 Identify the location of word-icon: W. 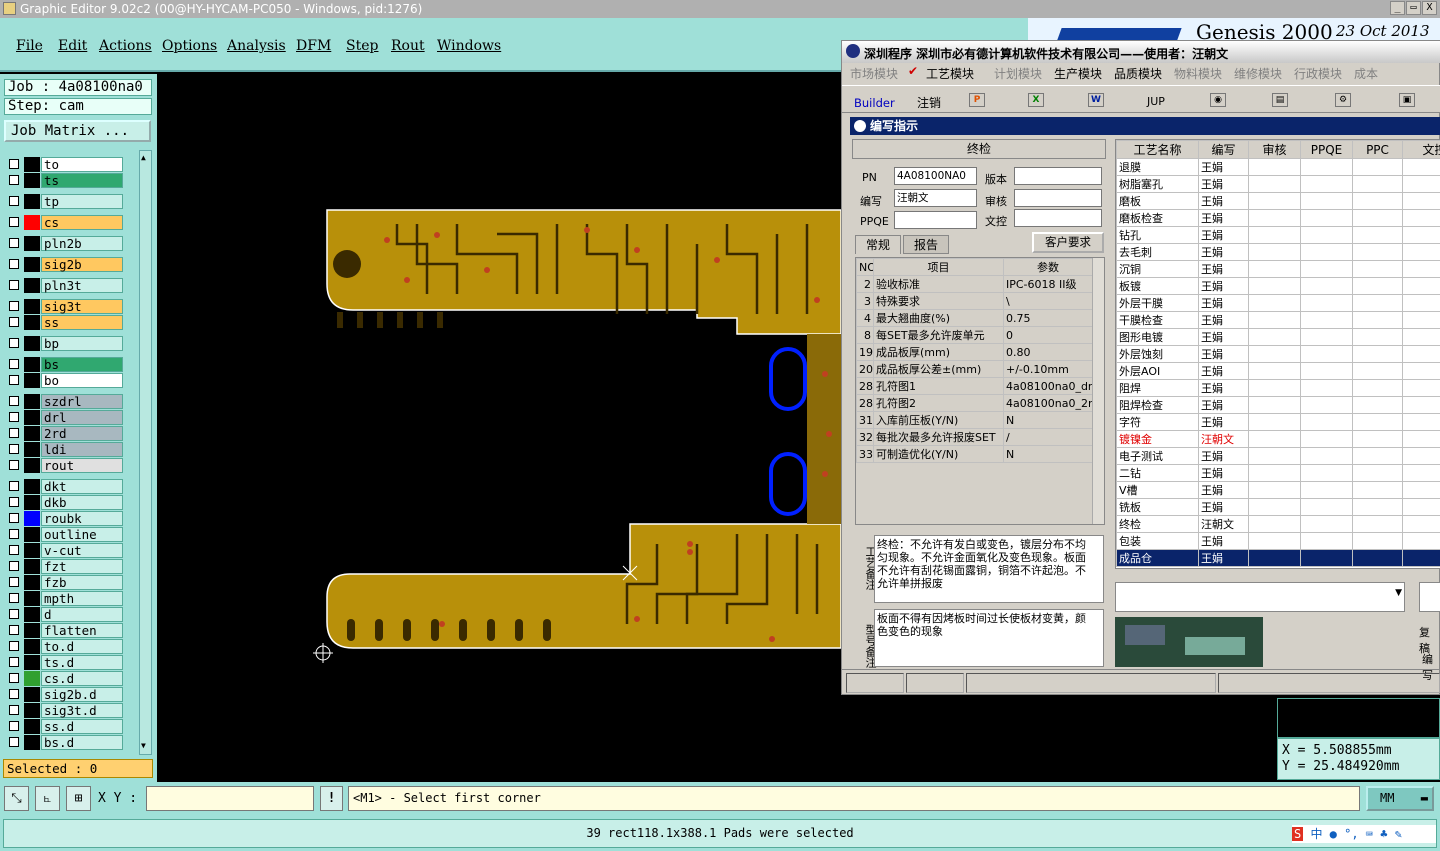
(1096, 100).